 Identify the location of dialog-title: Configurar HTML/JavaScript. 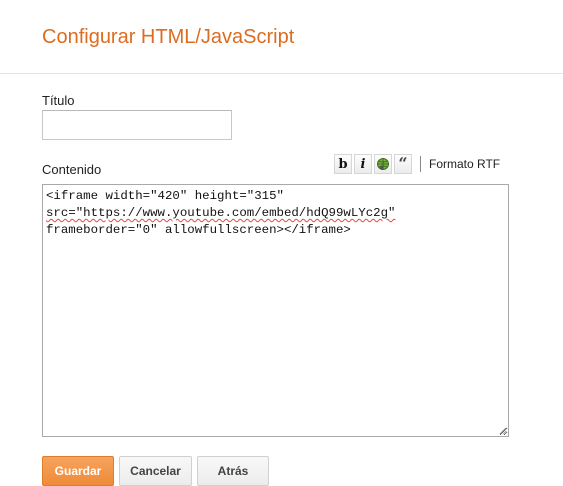
(168, 37).